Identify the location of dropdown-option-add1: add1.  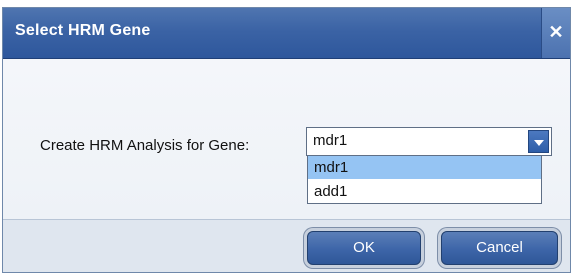
(424, 191).